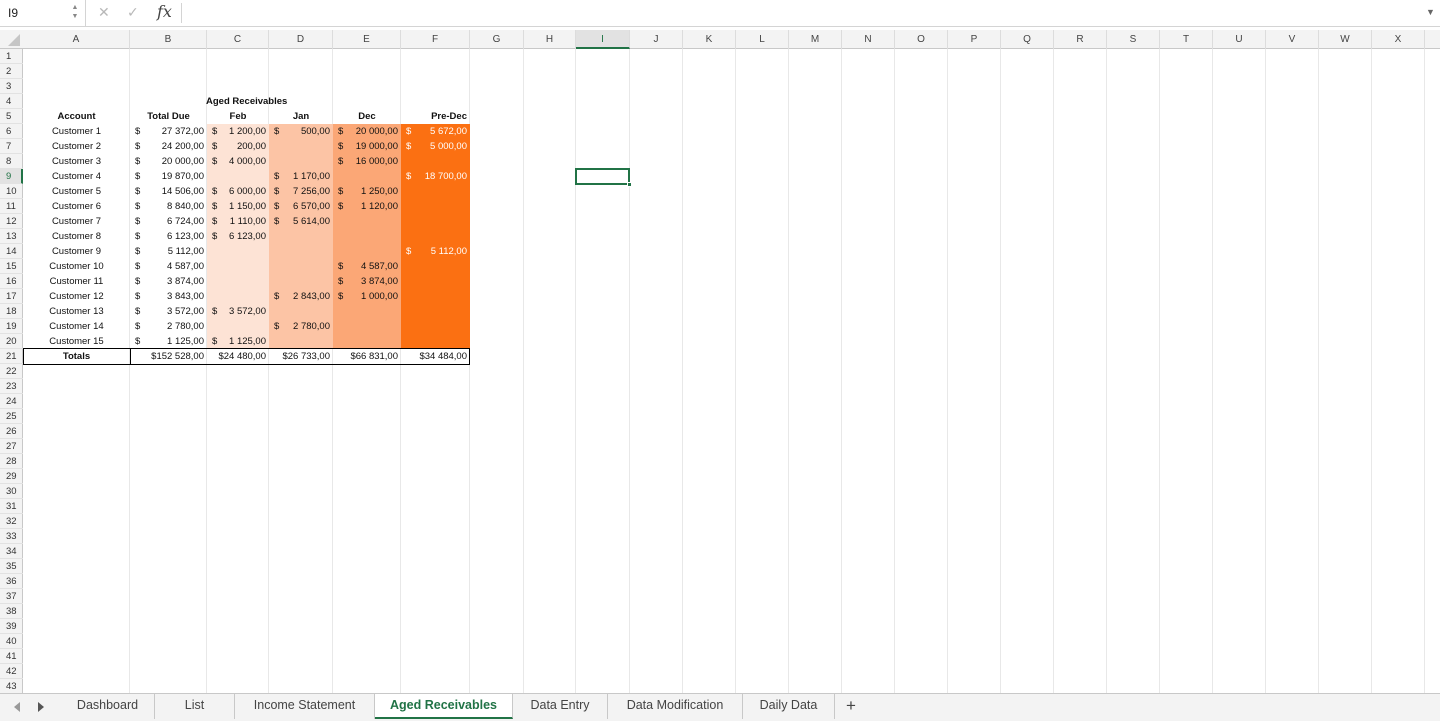 This screenshot has height=721, width=1440. I want to click on confirm-icon: ✓, so click(133, 12).